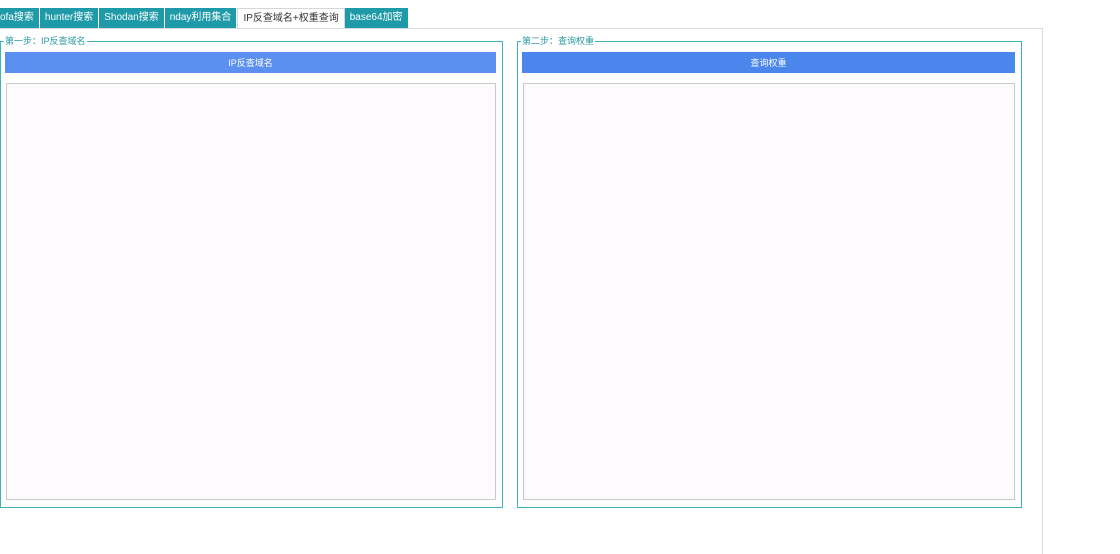  Describe the element at coordinates (201, 18) in the screenshot. I see `tab-nday-exploits: nday利用集合` at that location.